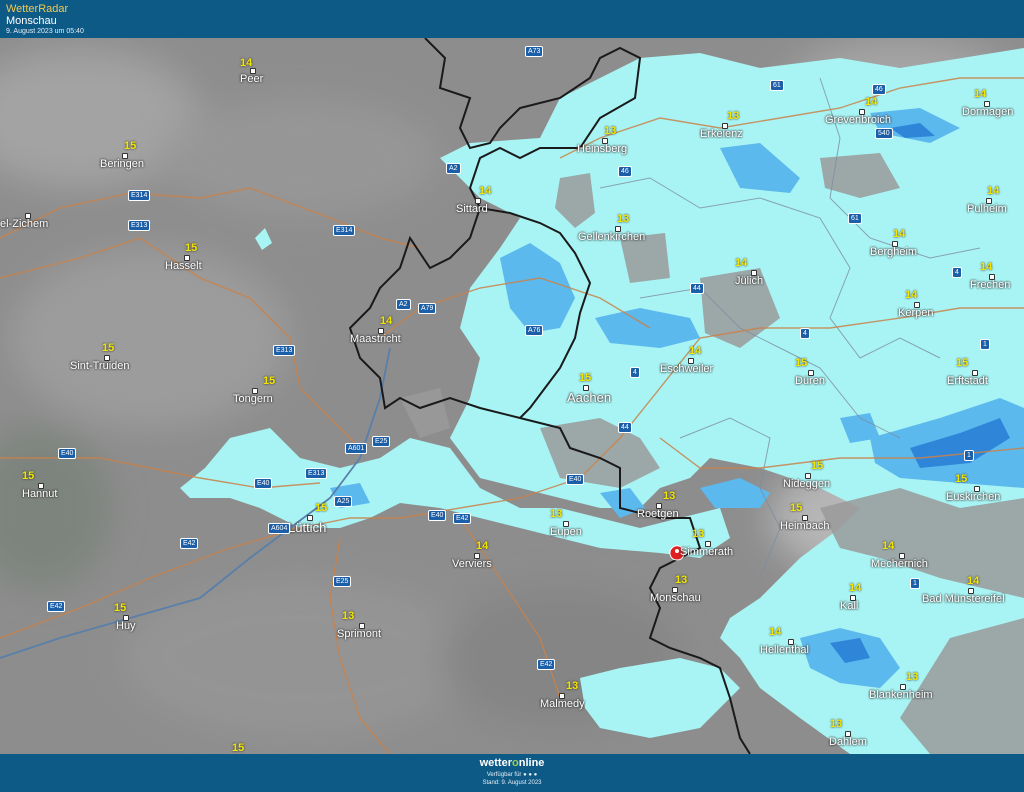 This screenshot has width=1024, height=792. I want to click on city-label: Frechen, so click(990, 285).